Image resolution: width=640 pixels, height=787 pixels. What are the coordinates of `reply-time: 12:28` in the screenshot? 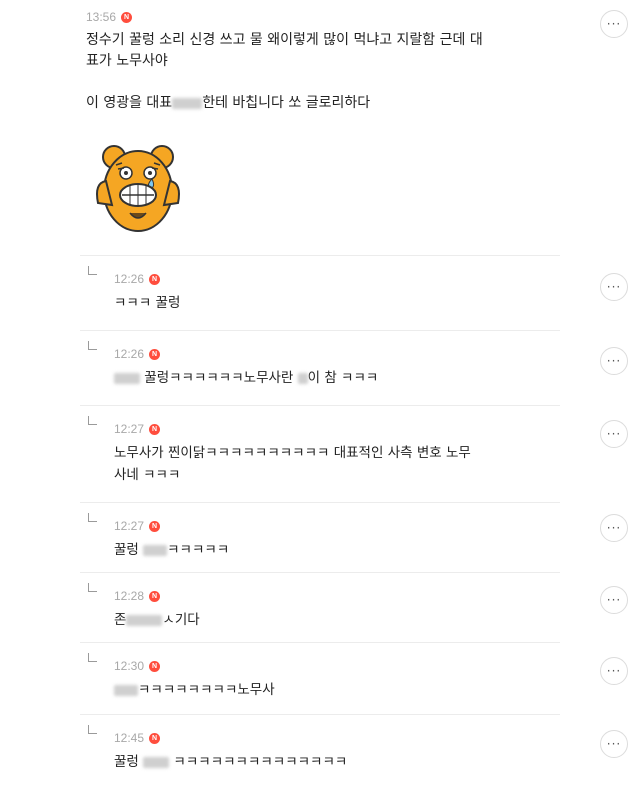 It's located at (129, 596).